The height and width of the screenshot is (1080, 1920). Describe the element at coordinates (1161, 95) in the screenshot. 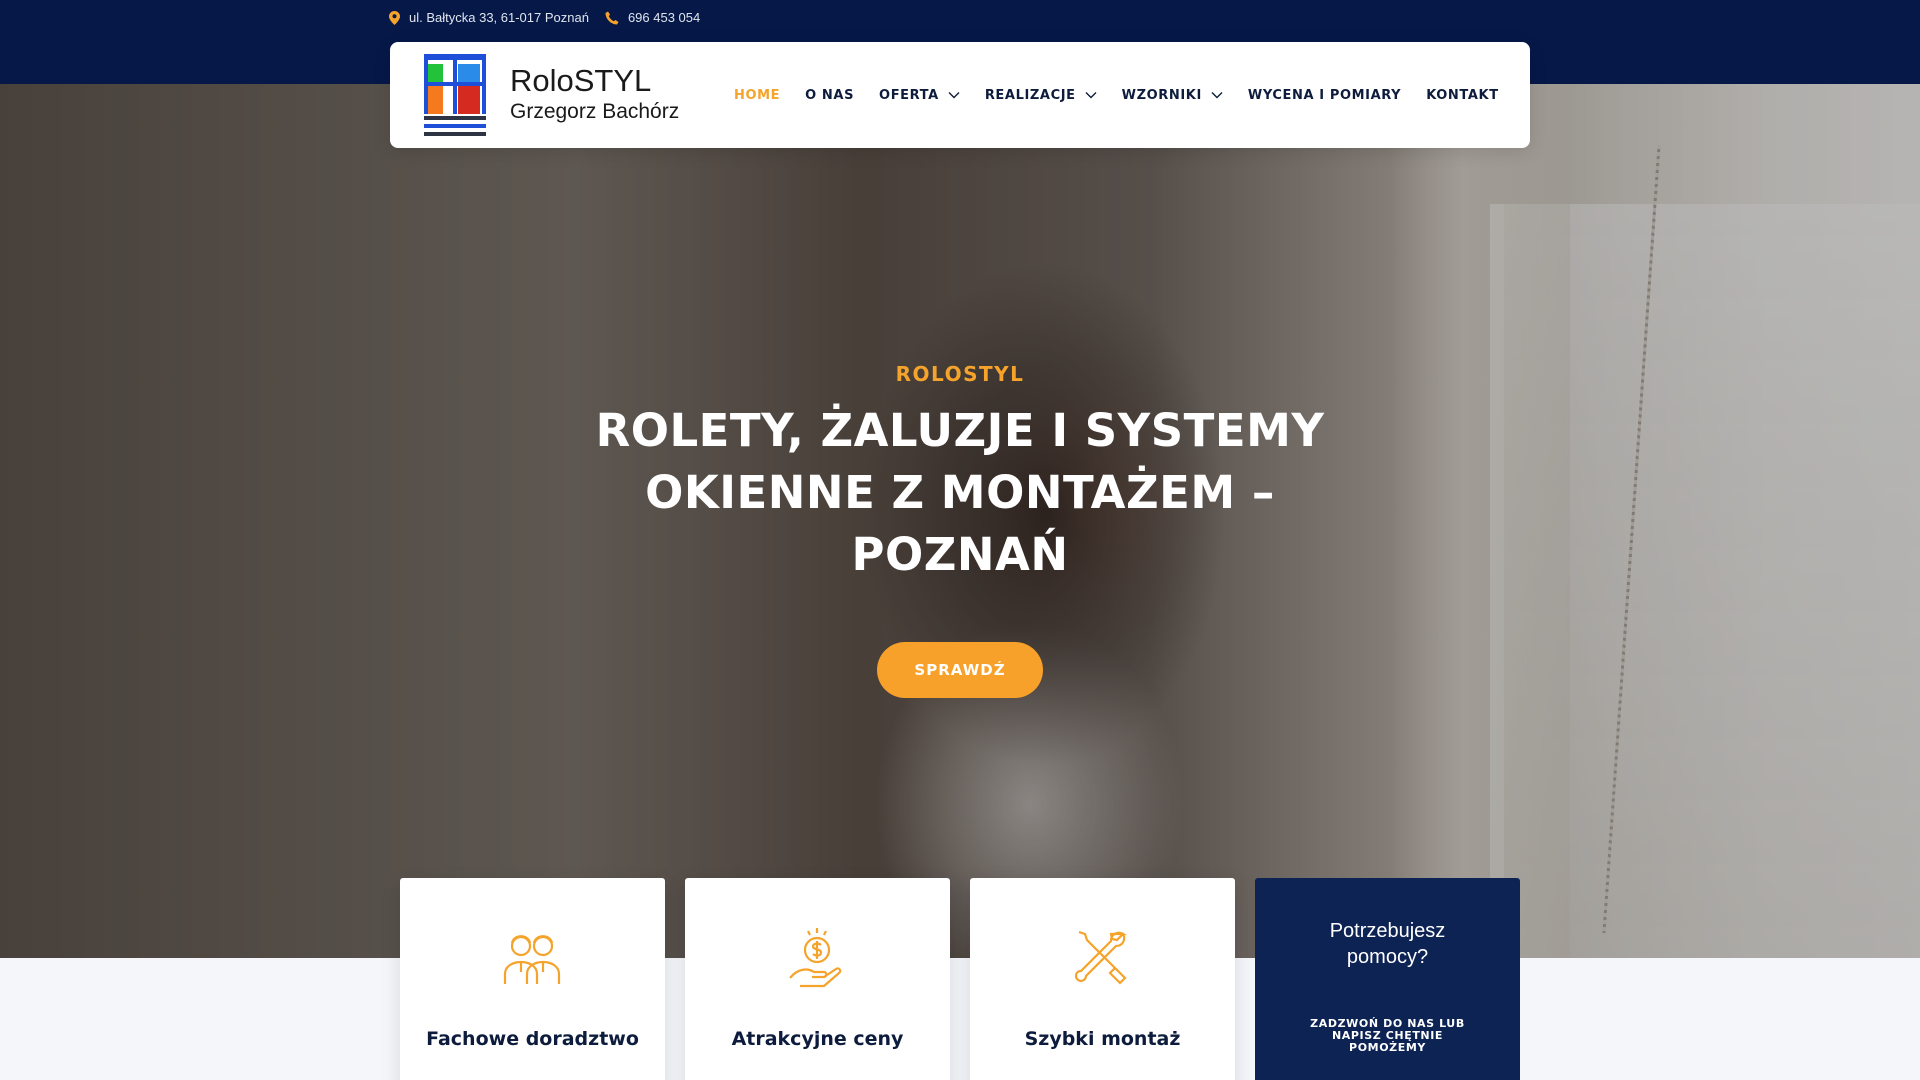

I see `nav-label: WZORNIKI` at that location.